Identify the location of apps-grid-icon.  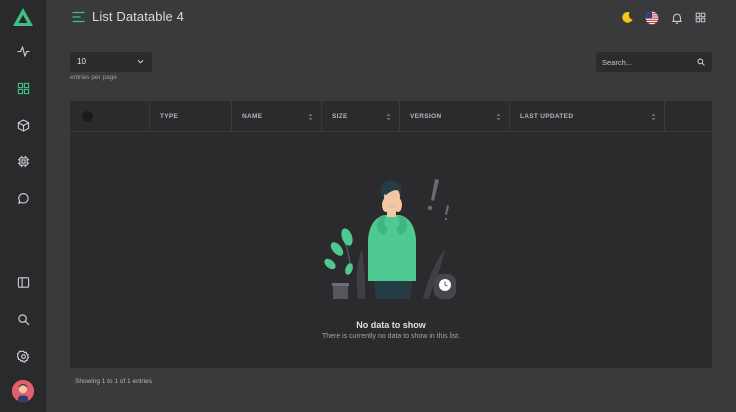
(700, 17).